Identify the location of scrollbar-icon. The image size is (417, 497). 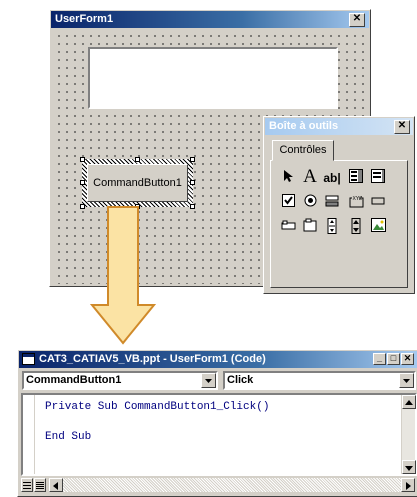
(332, 227).